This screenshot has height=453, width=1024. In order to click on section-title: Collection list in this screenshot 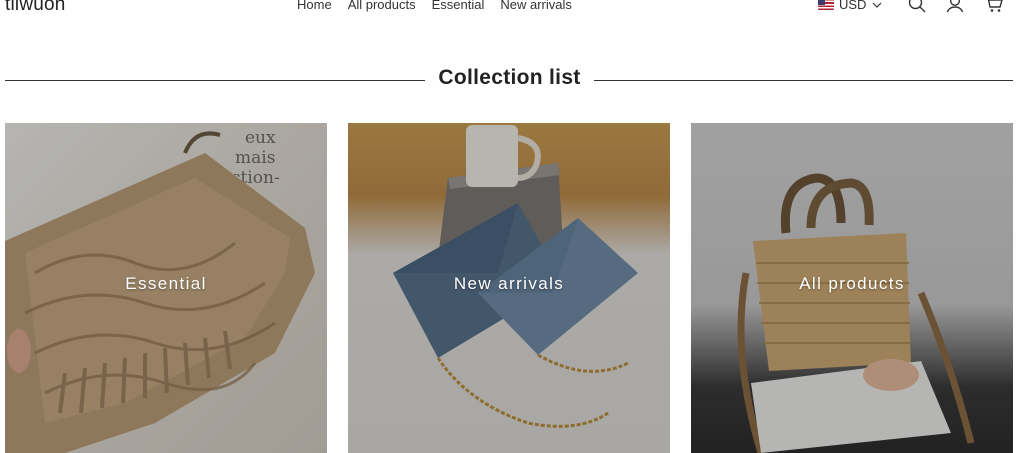, I will do `click(509, 77)`.